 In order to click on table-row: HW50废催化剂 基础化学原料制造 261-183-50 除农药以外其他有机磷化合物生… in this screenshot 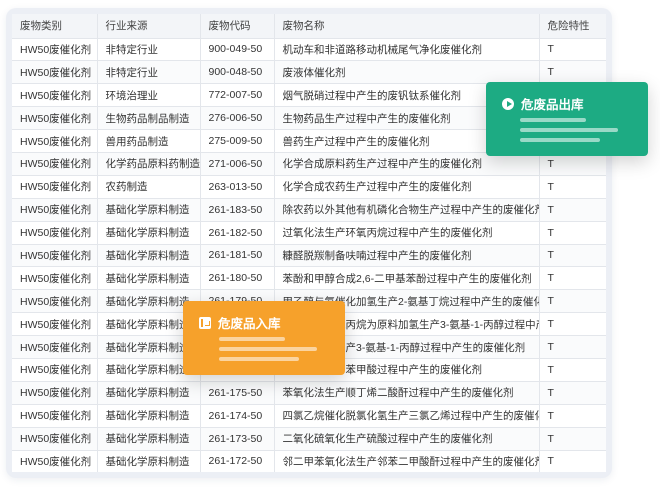, I will do `click(309, 210)`.